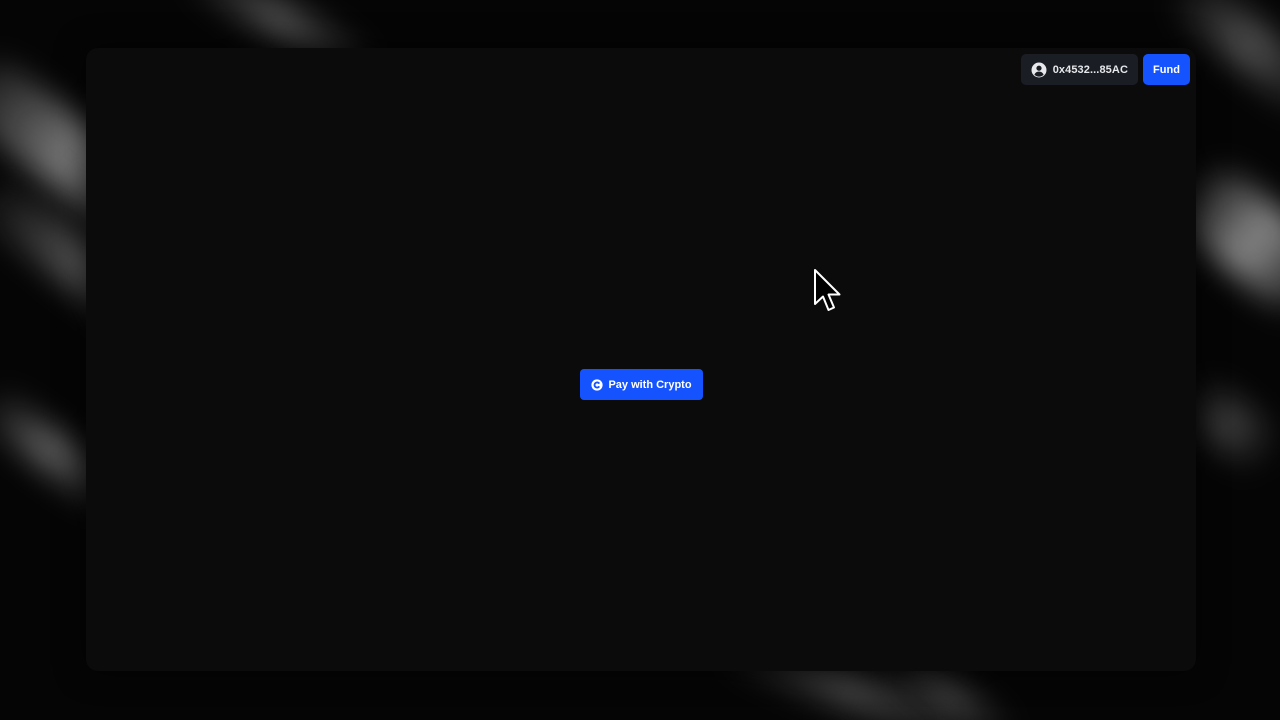 The image size is (1280, 720). I want to click on user-avatar-icon, so click(1039, 70).